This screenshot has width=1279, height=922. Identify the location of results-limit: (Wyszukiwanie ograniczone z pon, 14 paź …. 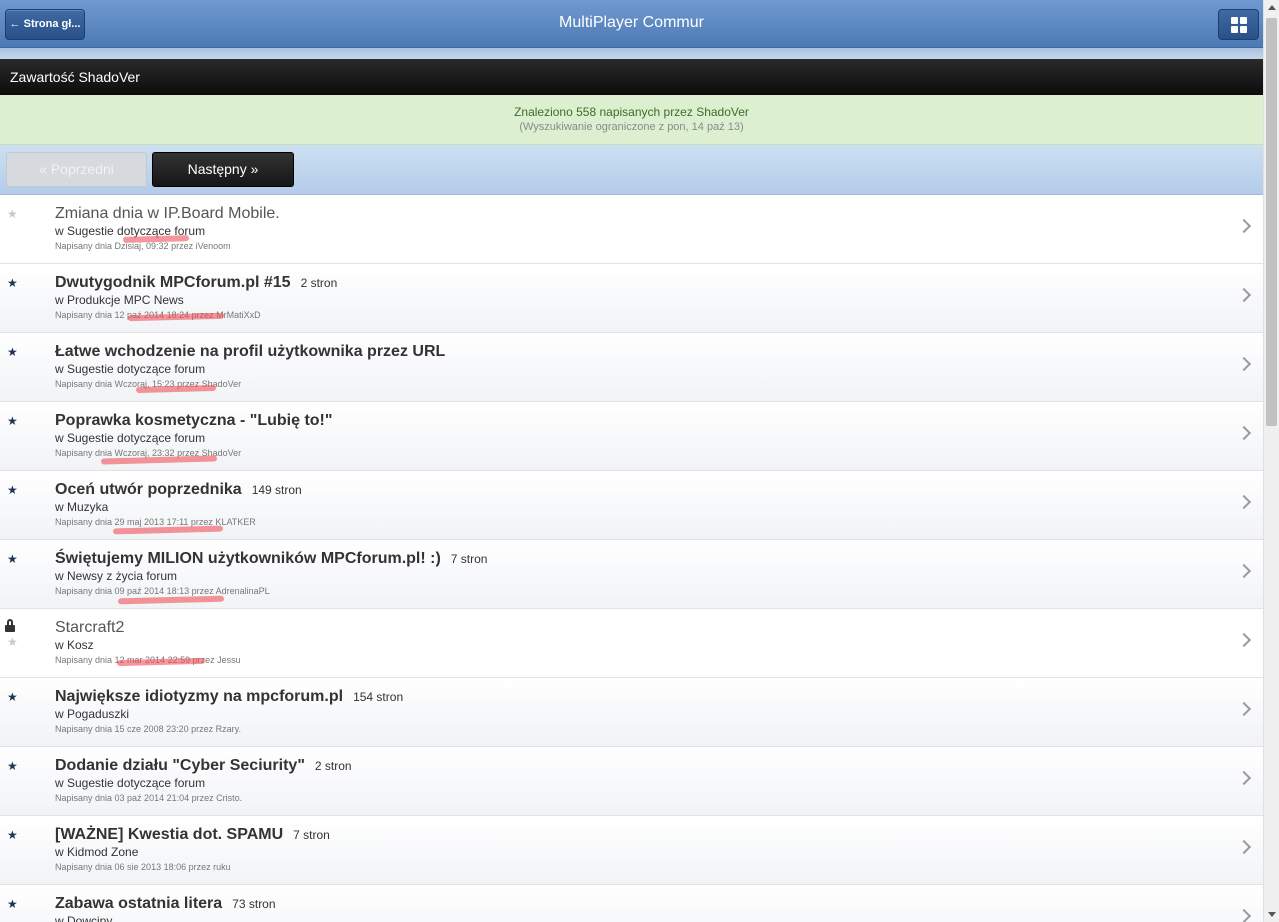
(631, 127).